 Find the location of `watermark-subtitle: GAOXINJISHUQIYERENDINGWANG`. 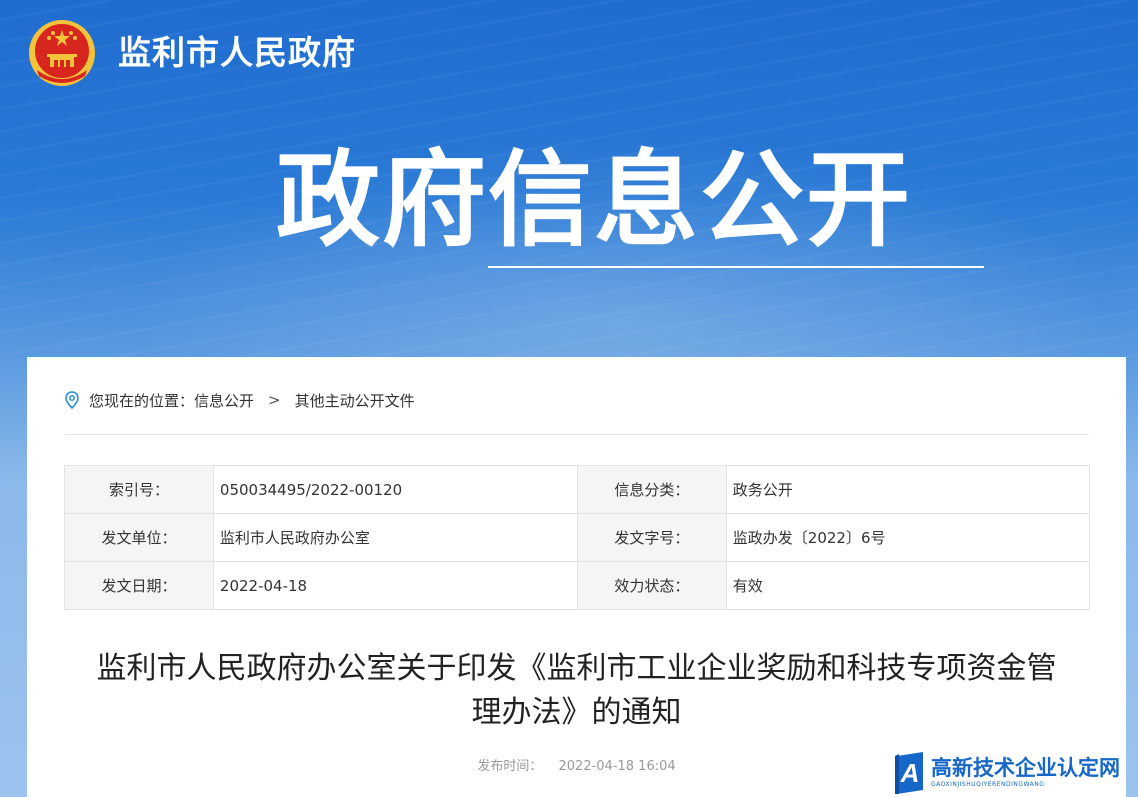

watermark-subtitle: GAOXINJISHUQIYERENDINGWANG is located at coordinates (988, 784).